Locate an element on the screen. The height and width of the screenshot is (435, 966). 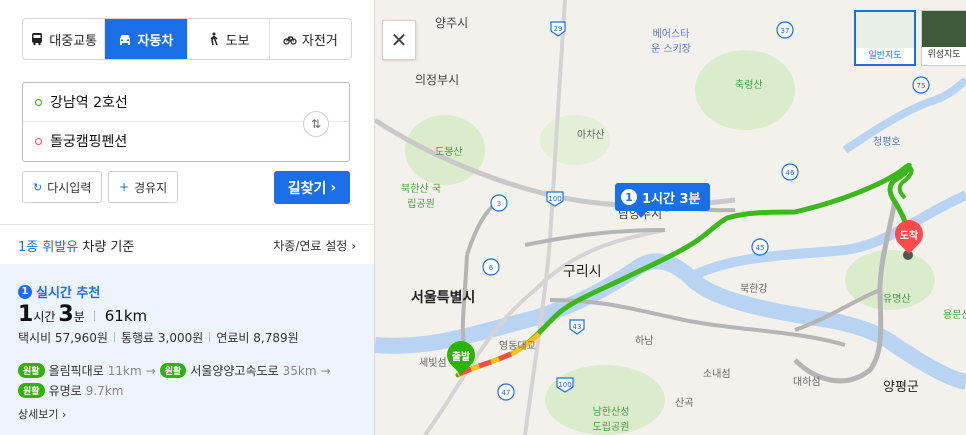
road-name: 서울양양고속도로 is located at coordinates (234, 371).